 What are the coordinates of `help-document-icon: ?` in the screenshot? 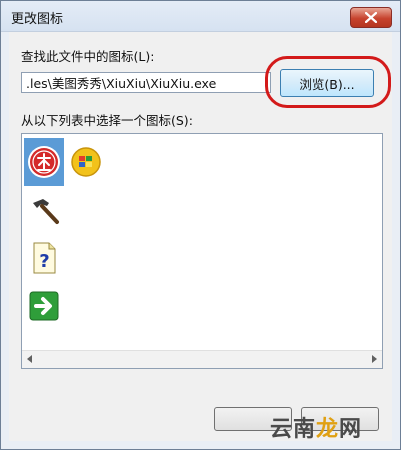 It's located at (44, 258).